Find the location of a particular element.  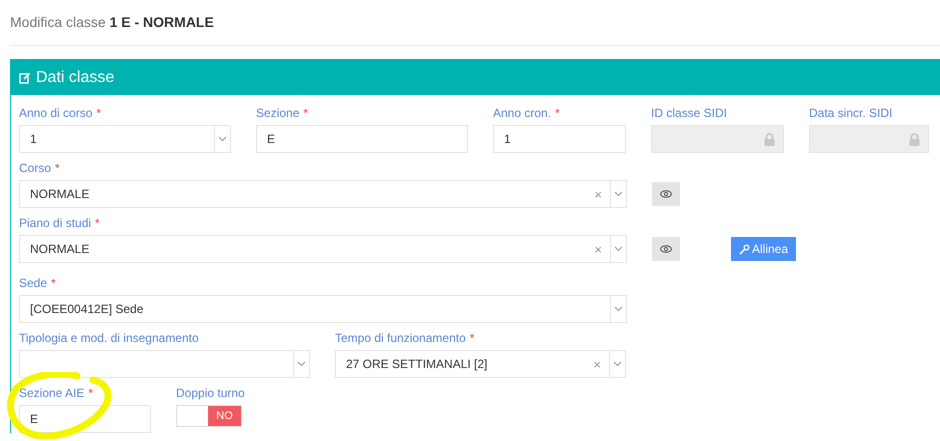

field-label: Tempo di funzionamento * is located at coordinates (405, 338).